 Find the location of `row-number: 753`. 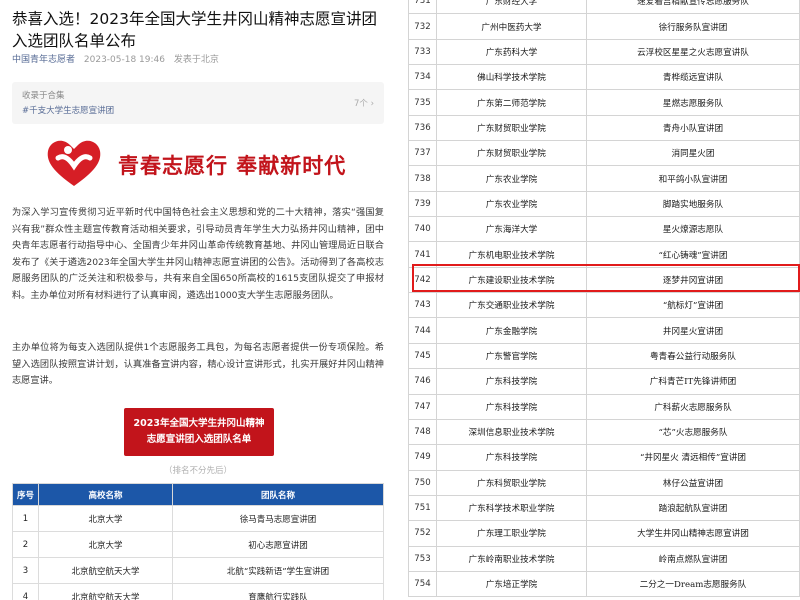

row-number: 753 is located at coordinates (422, 558).